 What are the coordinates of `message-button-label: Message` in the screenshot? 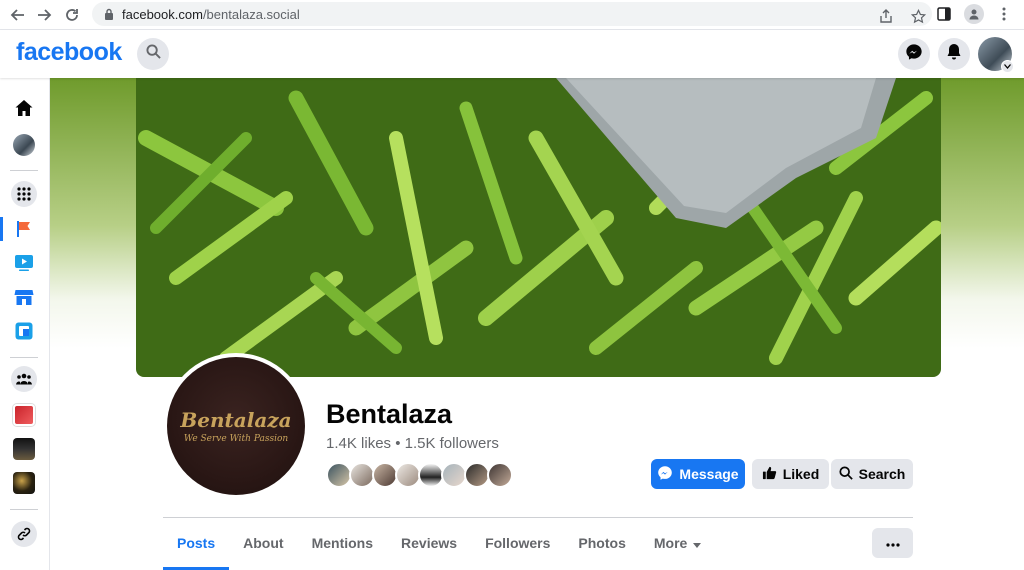 It's located at (709, 474).